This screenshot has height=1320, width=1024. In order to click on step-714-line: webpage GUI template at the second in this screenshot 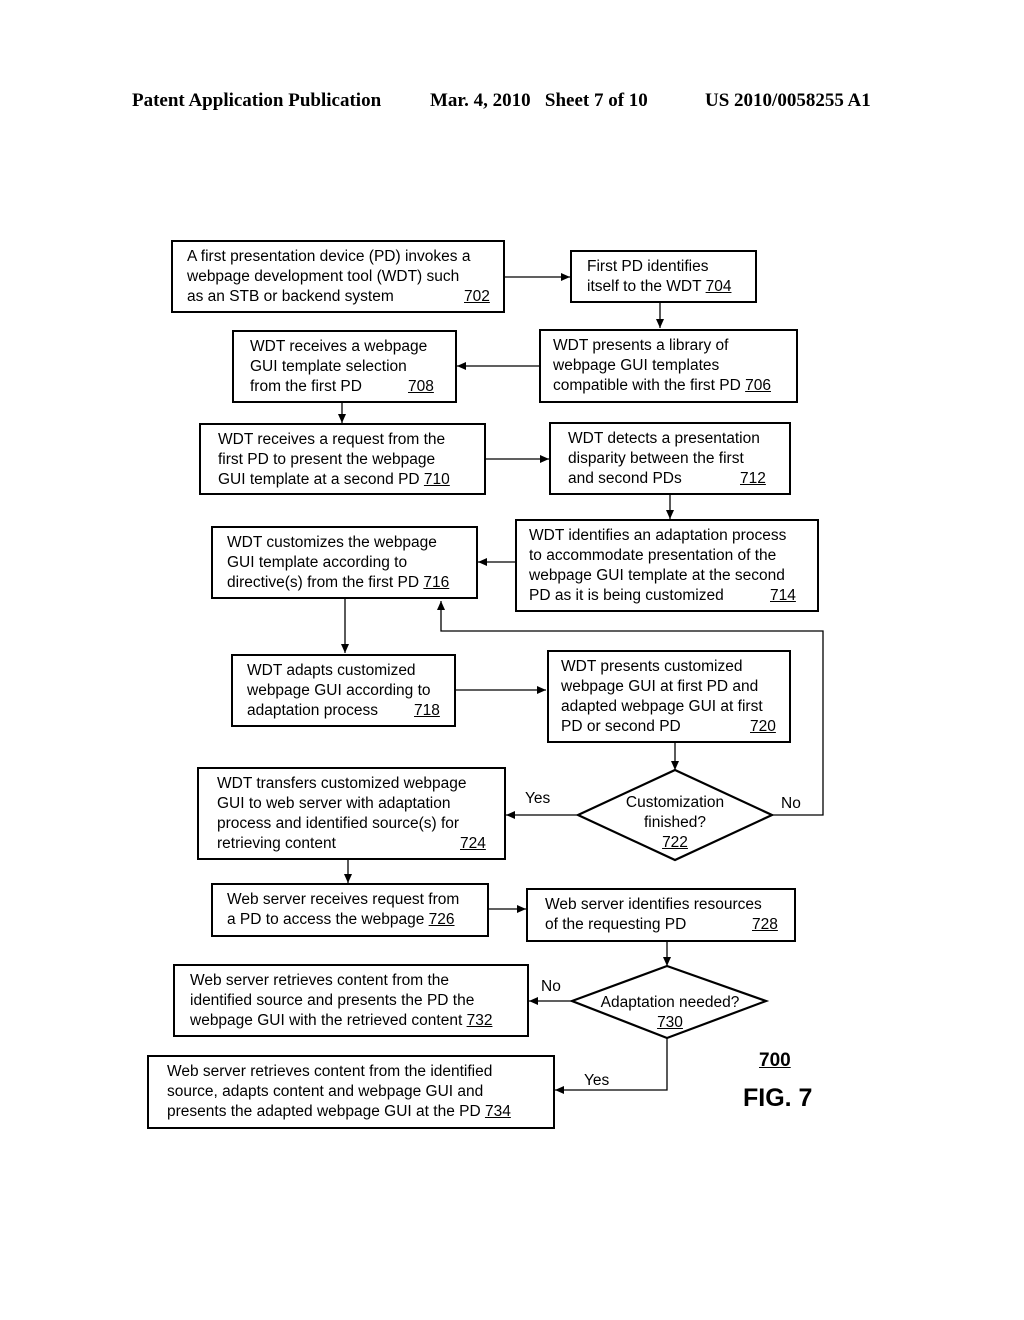, I will do `click(657, 575)`.